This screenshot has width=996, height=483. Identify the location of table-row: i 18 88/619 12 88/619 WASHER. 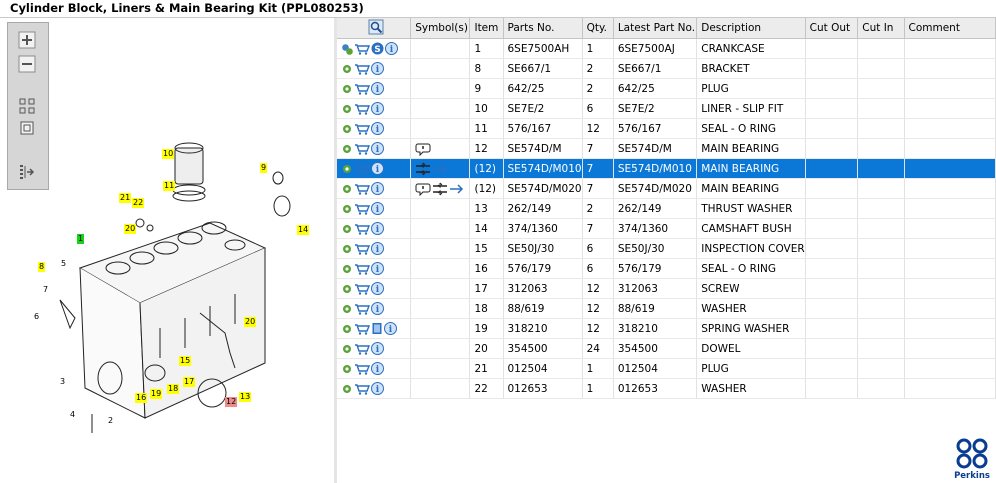
(666, 308).